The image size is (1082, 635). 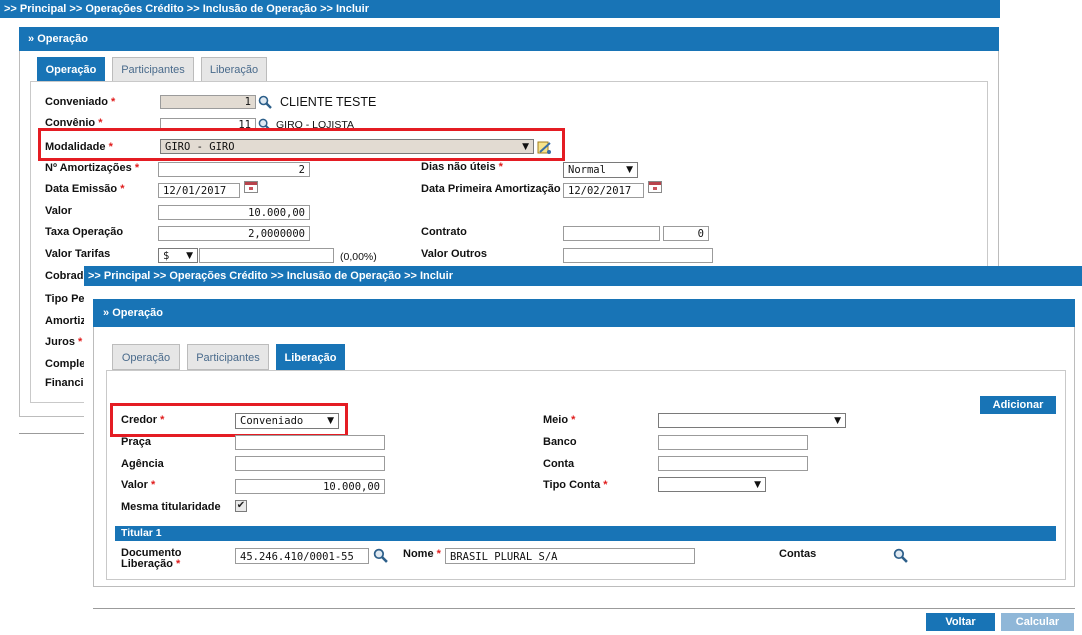 I want to click on front-tab-operacao: Operação, so click(x=146, y=357).